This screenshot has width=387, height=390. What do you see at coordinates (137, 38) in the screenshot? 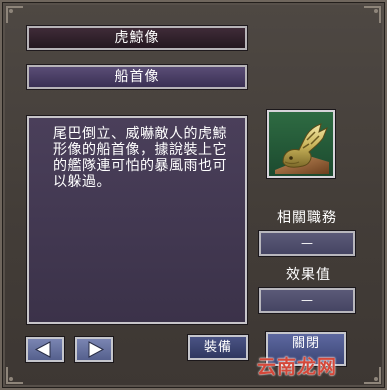
I see `item-name-title: 虎鯨像` at bounding box center [137, 38].